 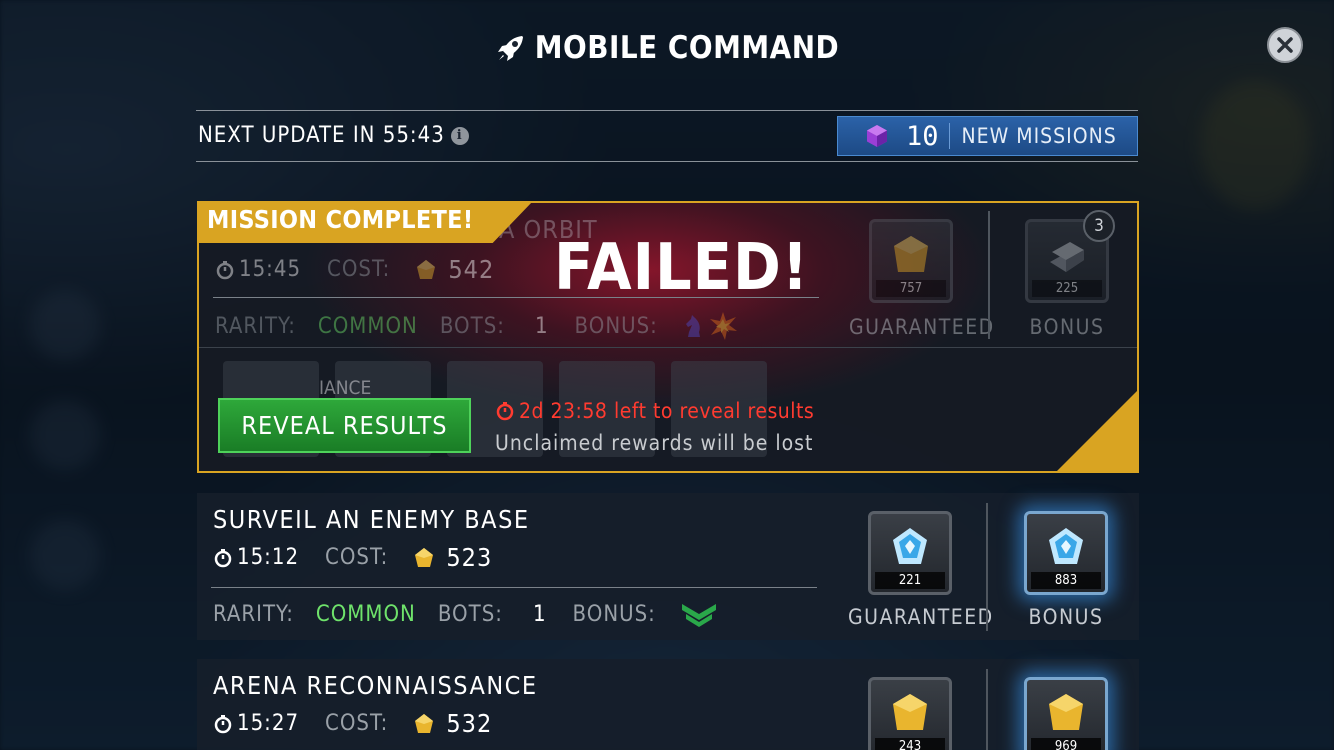 I want to click on modal-title: MOBILE COMMAND, so click(x=667, y=48).